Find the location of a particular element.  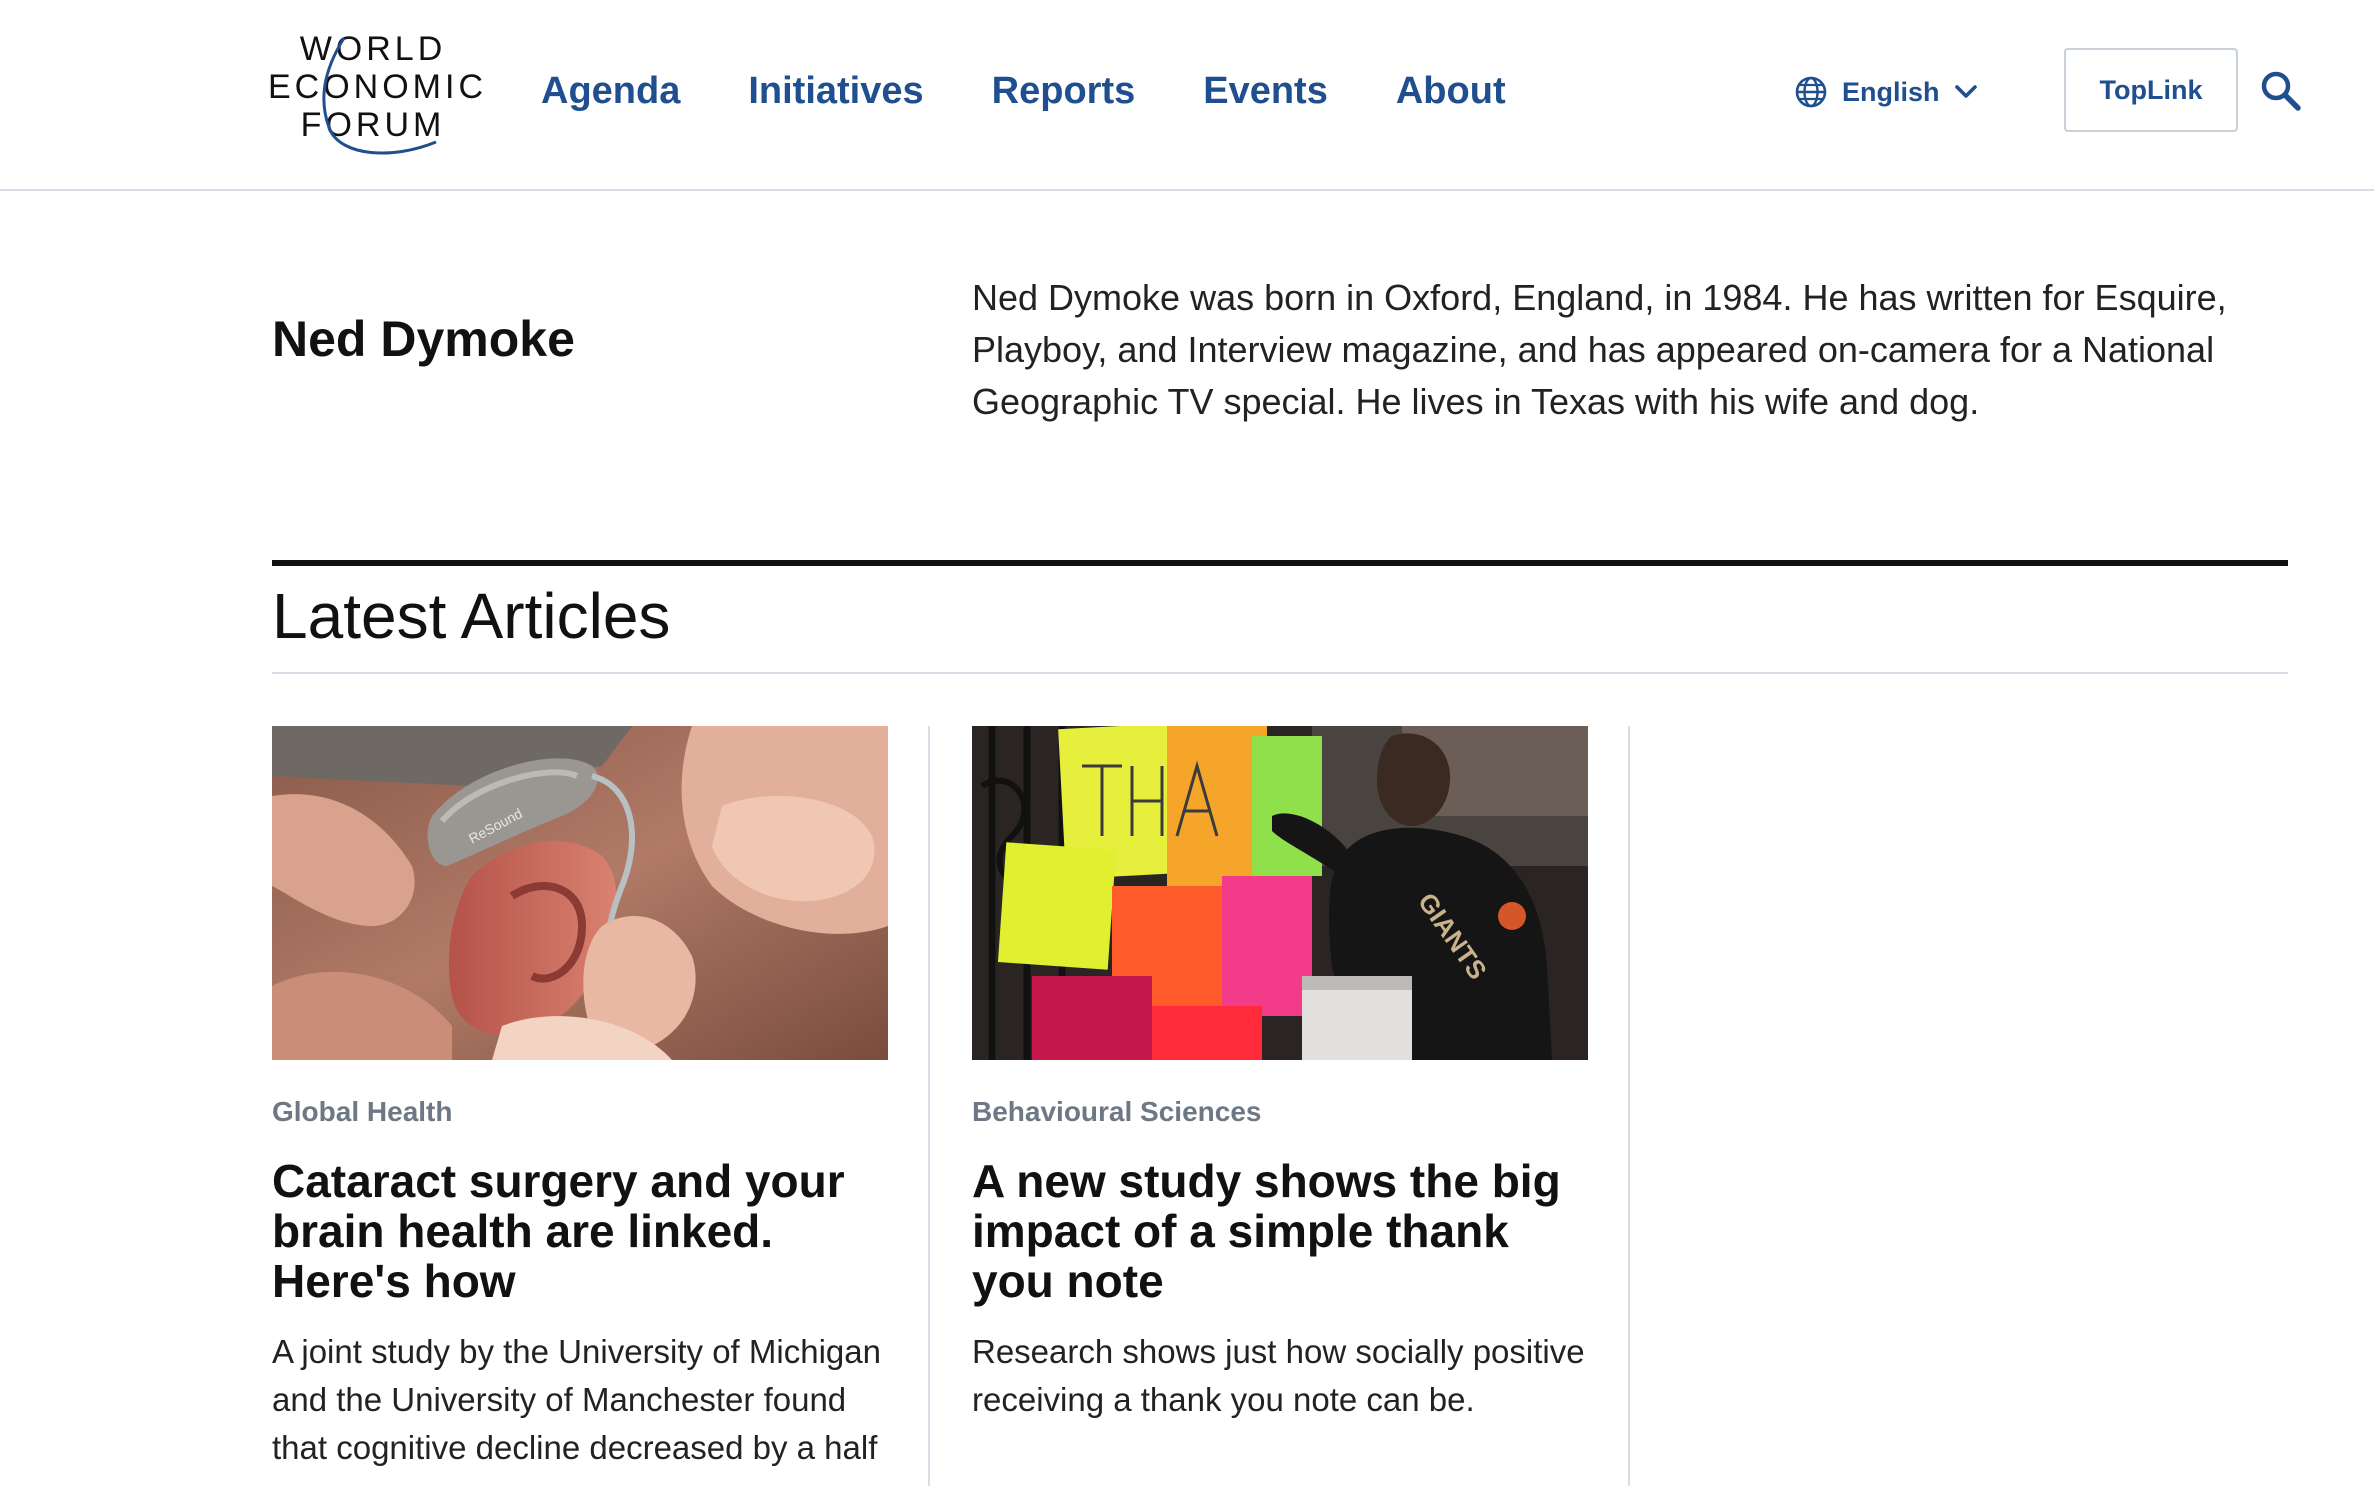

toplink-button: TopLink is located at coordinates (2151, 90).